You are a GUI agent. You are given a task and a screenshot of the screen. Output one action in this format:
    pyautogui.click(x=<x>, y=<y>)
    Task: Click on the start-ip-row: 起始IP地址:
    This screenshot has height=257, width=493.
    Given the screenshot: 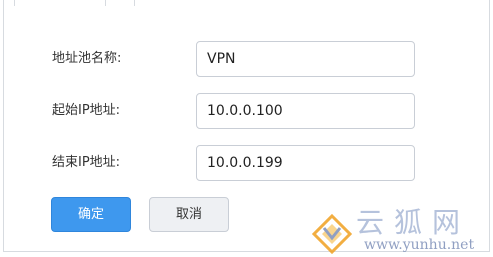 What is the action you would take?
    pyautogui.click(x=246, y=111)
    